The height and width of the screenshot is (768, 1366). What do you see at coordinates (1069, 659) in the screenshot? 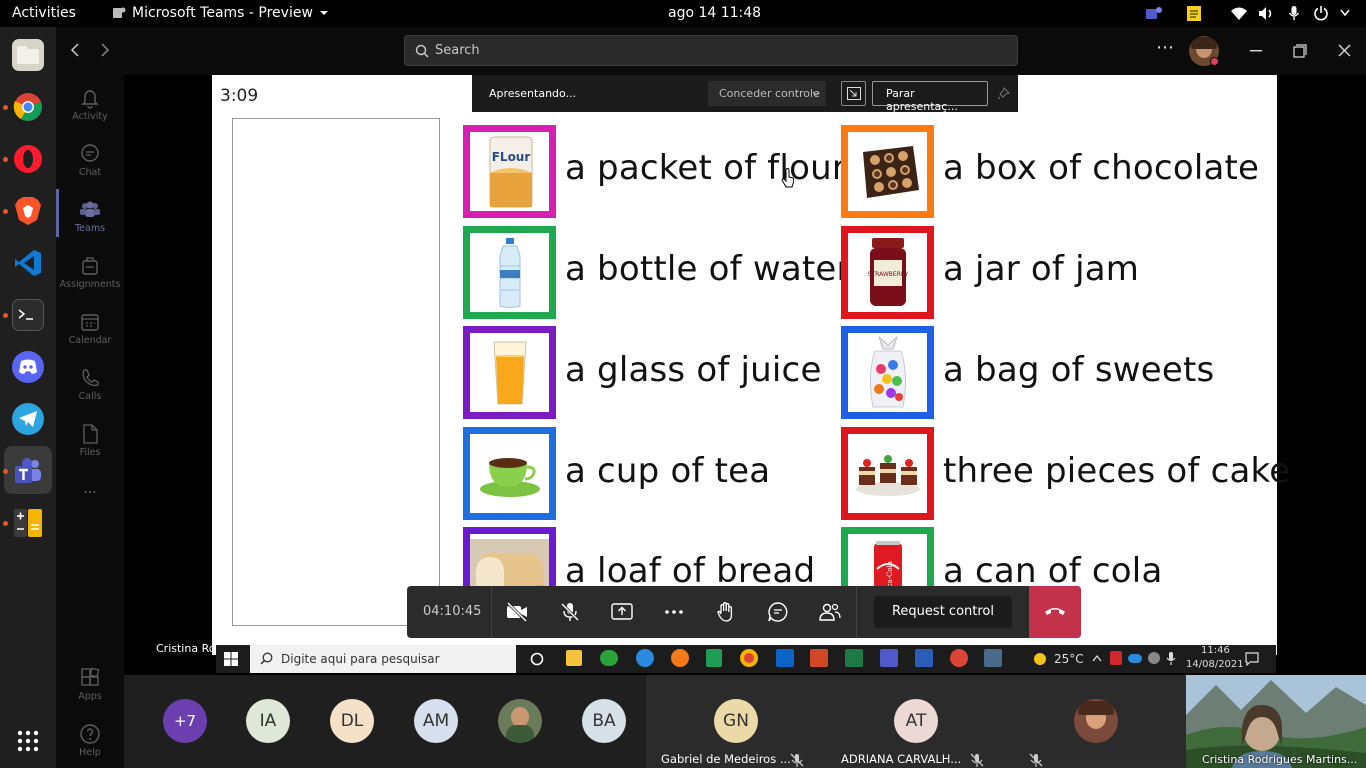
I see `weather-temperature: 25°C` at bounding box center [1069, 659].